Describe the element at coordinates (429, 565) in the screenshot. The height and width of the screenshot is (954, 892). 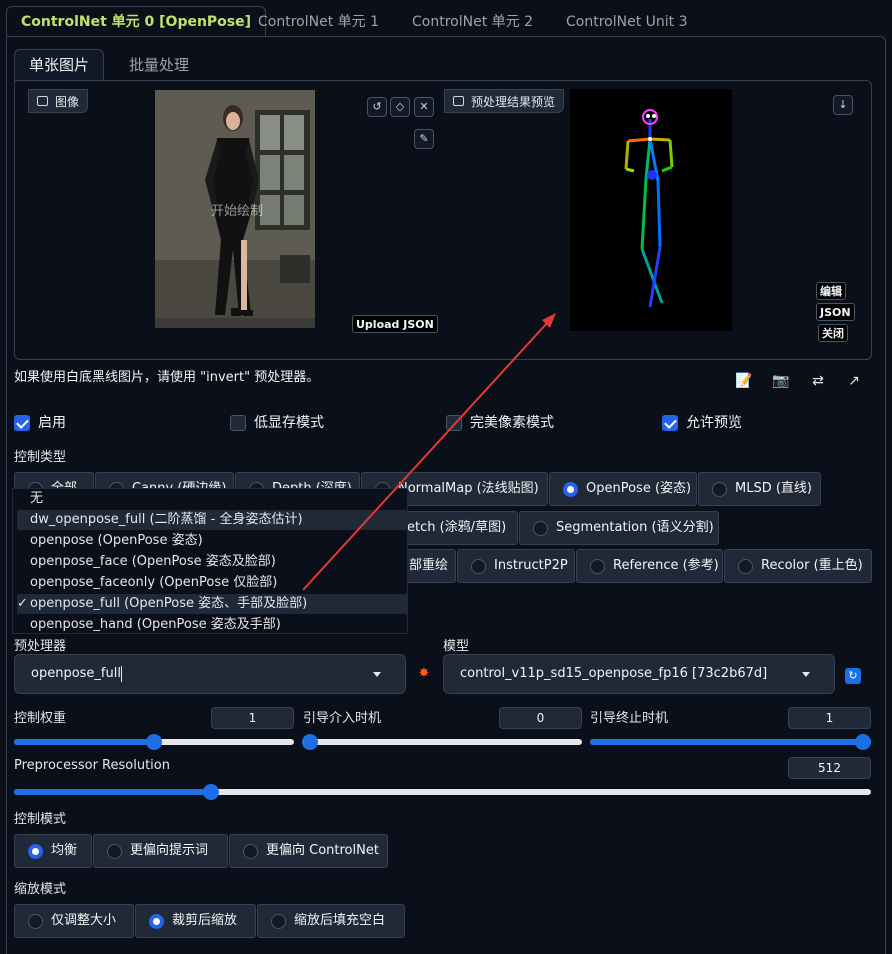
I see `radio-label: 部重绘` at that location.